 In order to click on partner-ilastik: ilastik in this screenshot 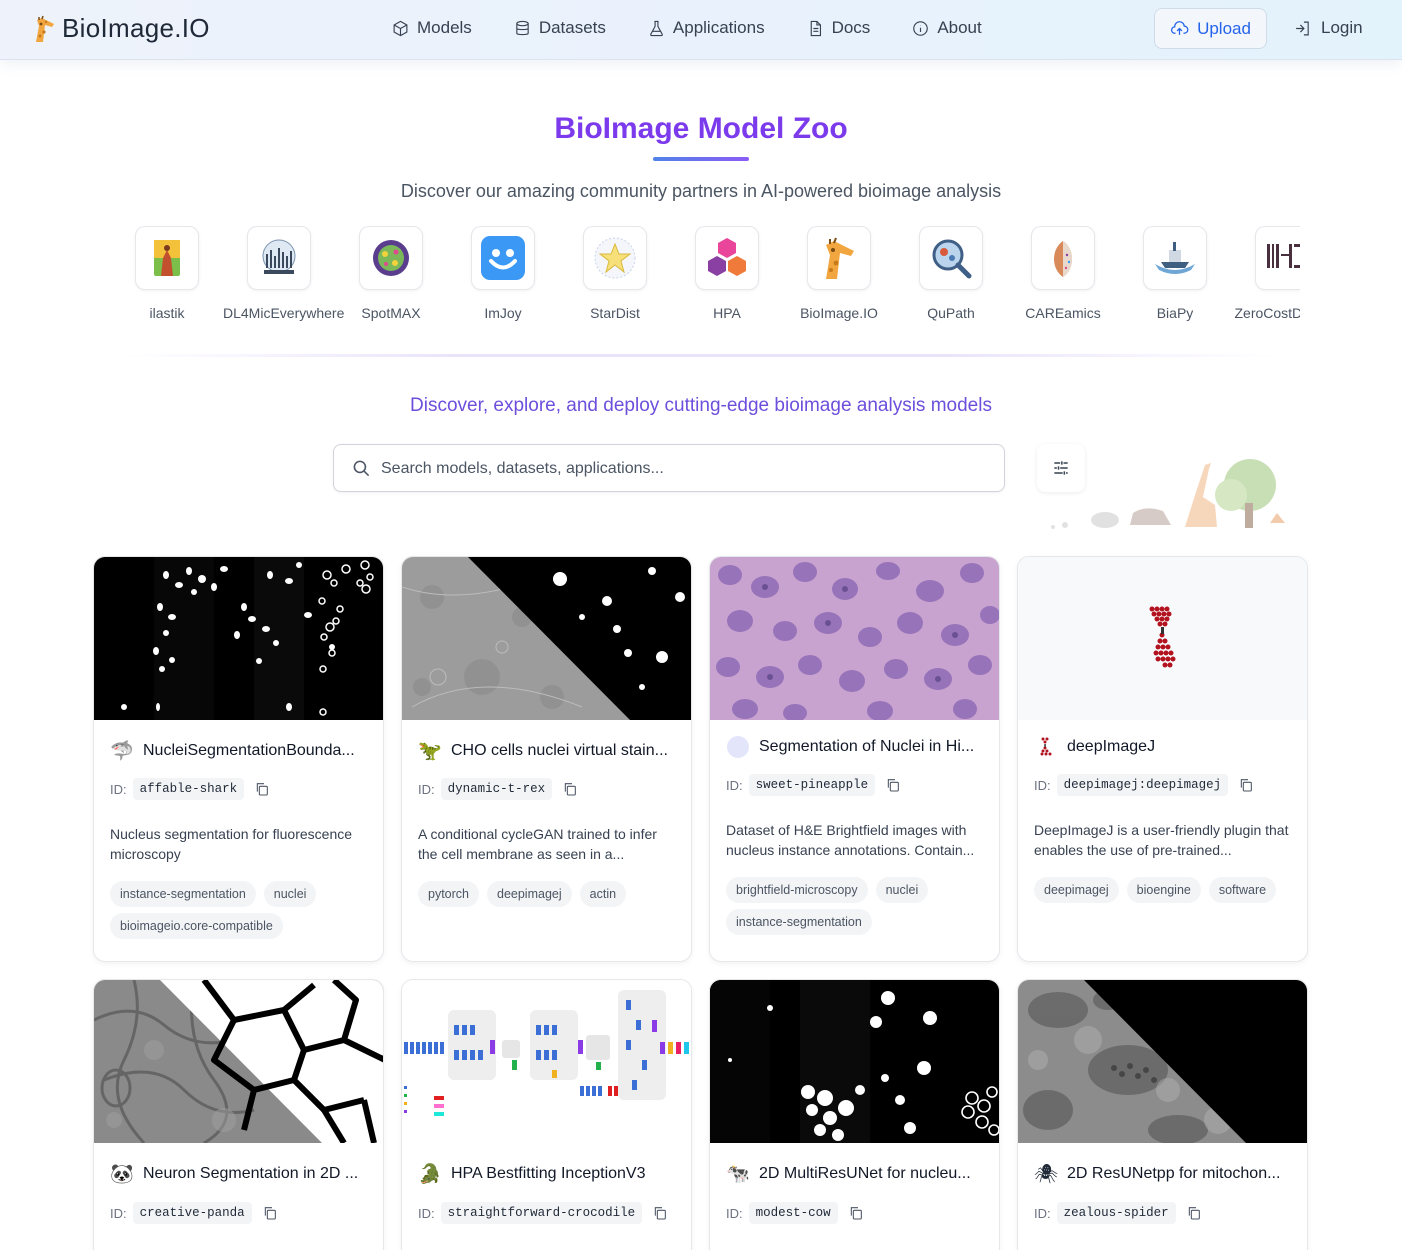, I will do `click(171, 273)`.